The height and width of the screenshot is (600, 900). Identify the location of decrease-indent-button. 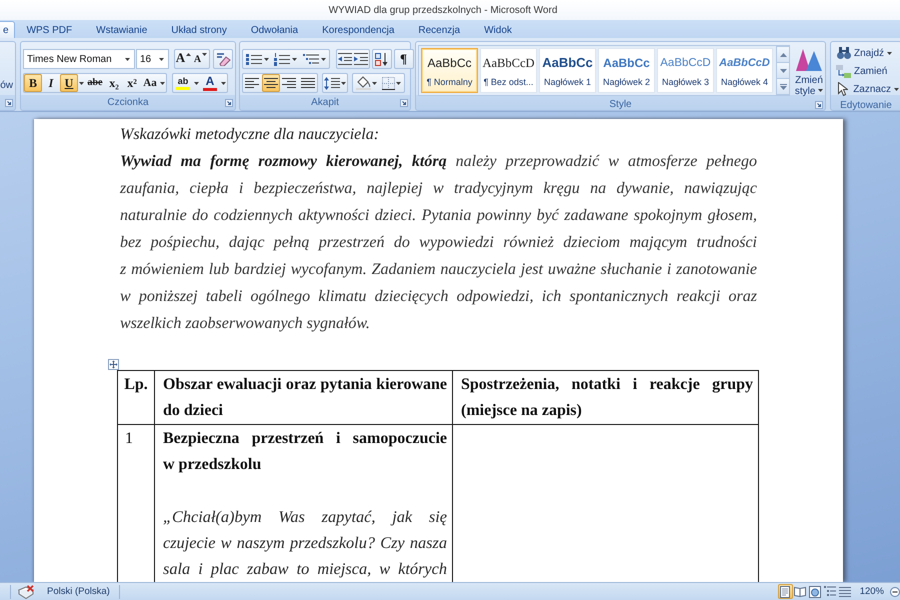
(344, 59).